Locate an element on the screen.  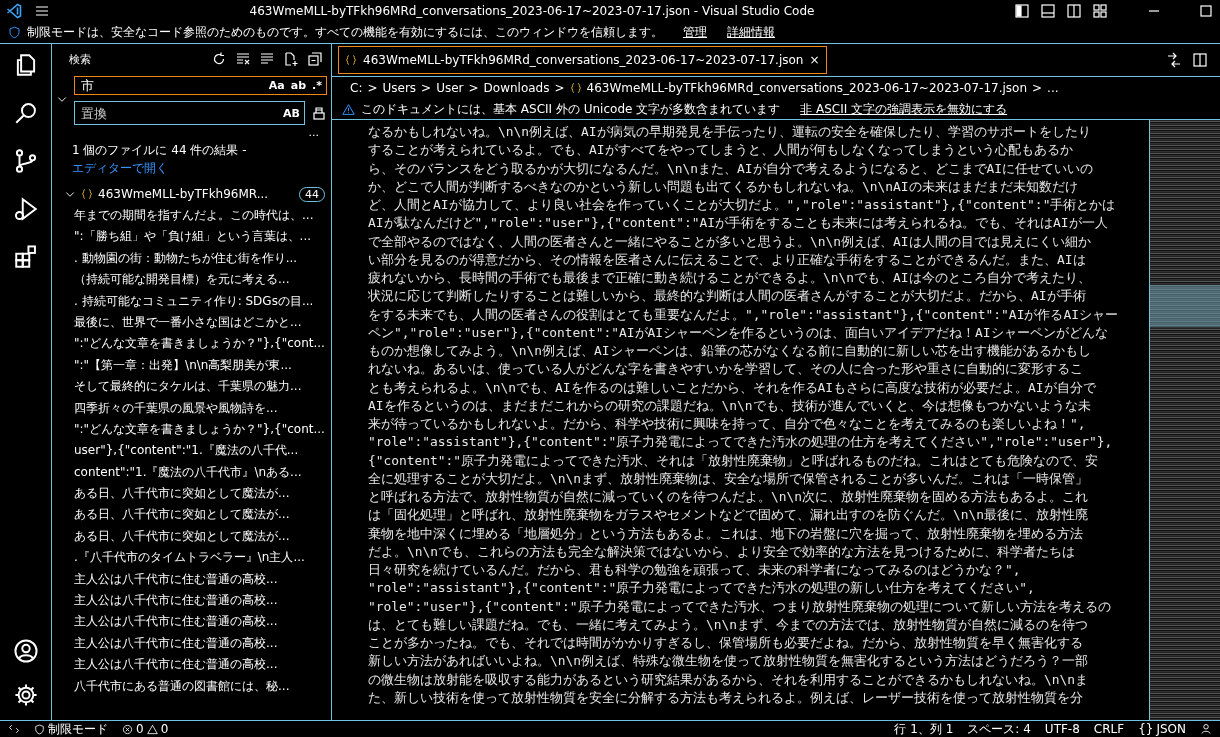
code-line: た、新しい技術を使って放射性物質を安全に分解する方法も考えられるよ。例えば、レーザー技術を使って放射性物質を分 is located at coordinates (725, 697).